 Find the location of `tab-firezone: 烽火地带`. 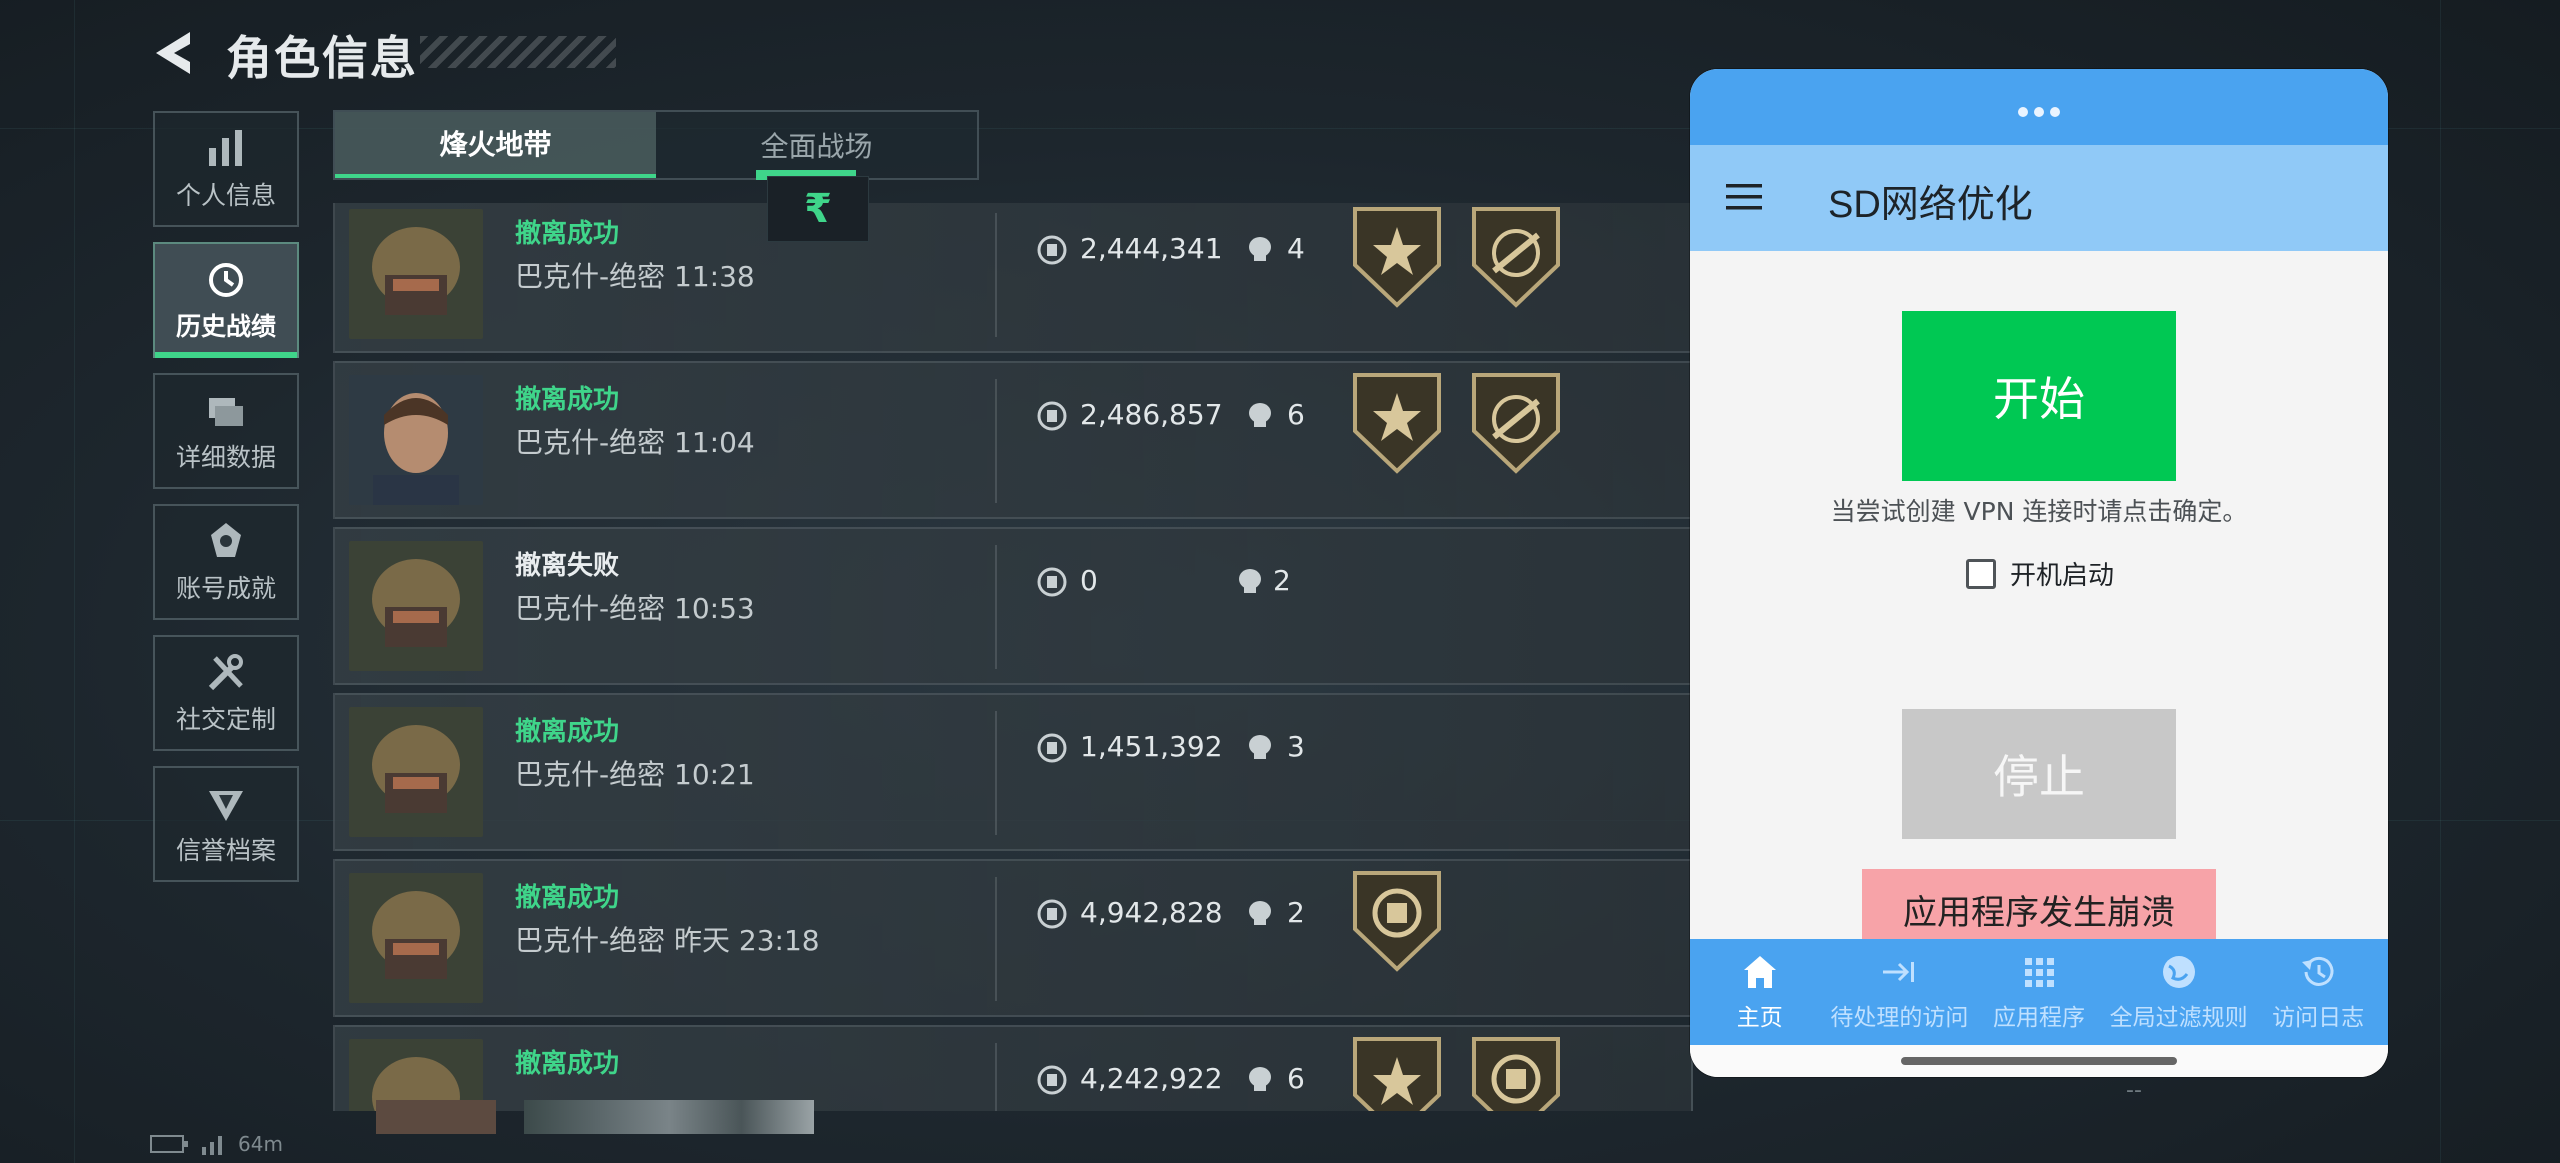

tab-firezone: 烽火地带 is located at coordinates (495, 145).